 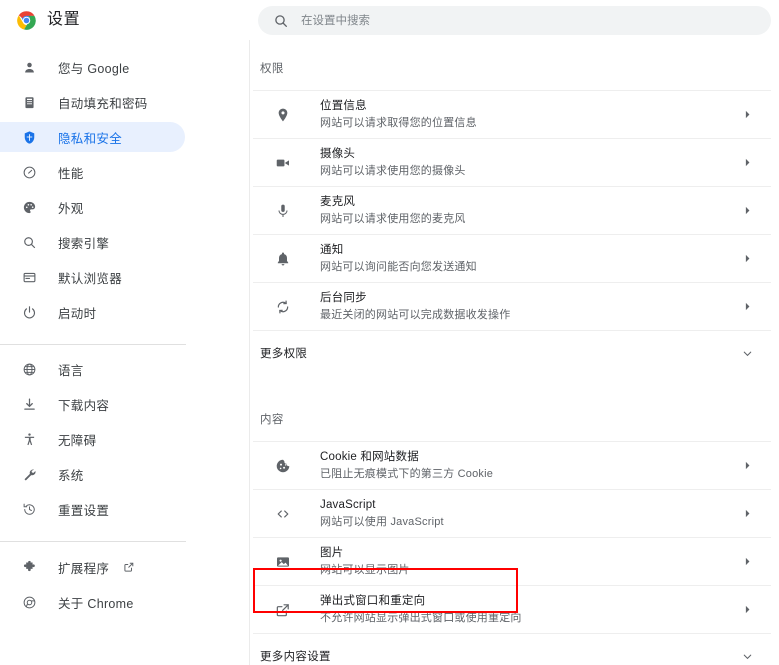 I want to click on row-subtitle: 已阻止无痕模式下的第三方 Cookie, so click(x=407, y=474).